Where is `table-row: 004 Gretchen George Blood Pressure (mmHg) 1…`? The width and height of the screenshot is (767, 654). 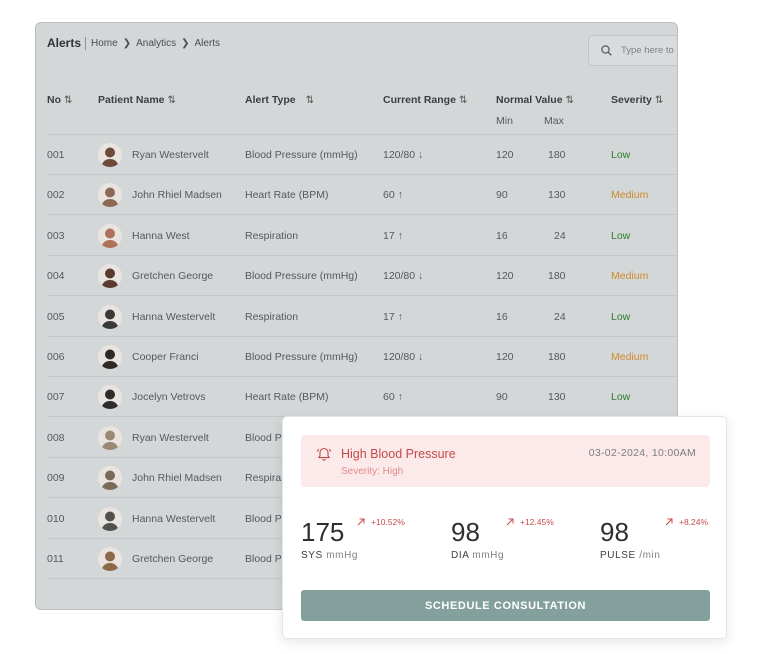 table-row: 004 Gretchen George Blood Pressure (mmHg) 1… is located at coordinates (356, 276).